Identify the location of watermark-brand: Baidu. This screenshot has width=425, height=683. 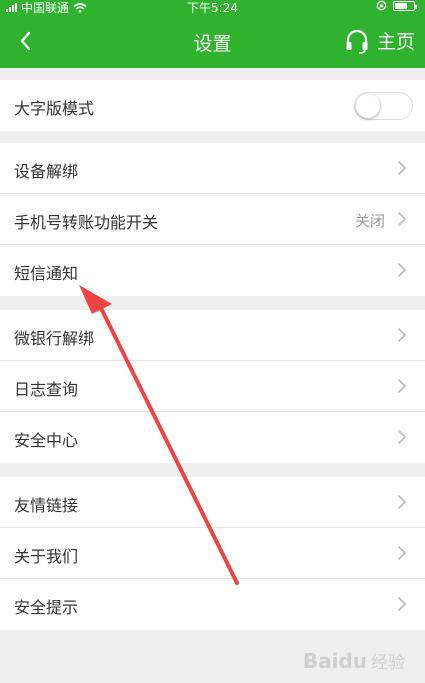
(334, 660).